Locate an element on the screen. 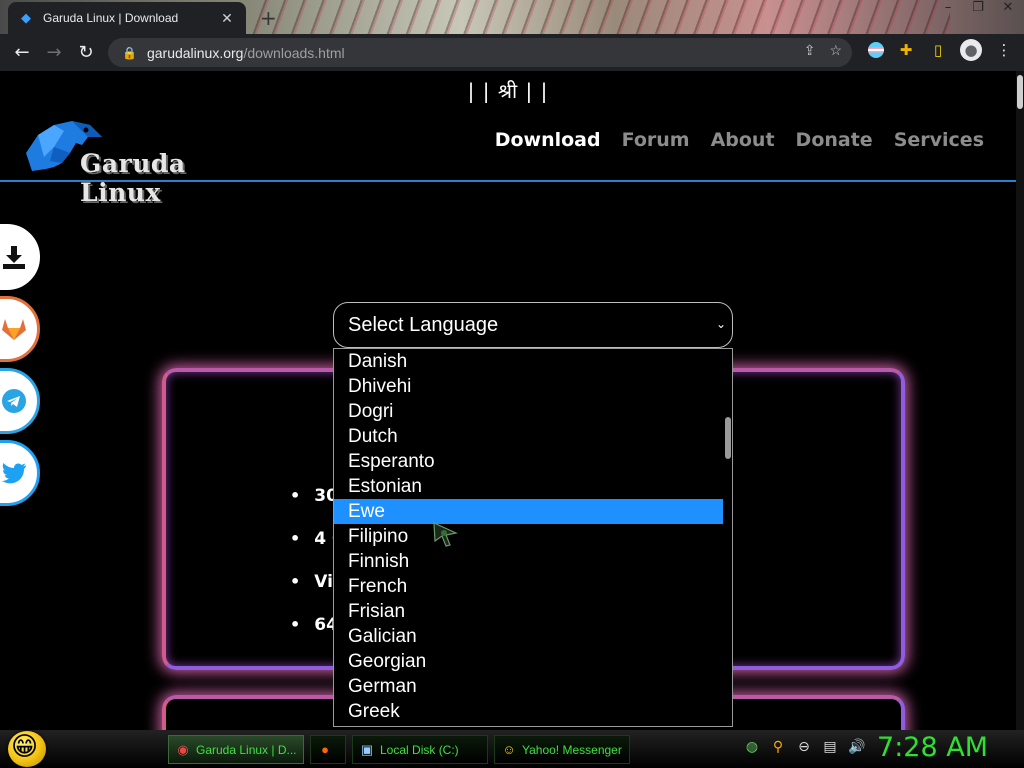 This screenshot has width=1024, height=768. system-tray: ◍ ⚲ ⊖ ▤ 🔊 is located at coordinates (805, 747).